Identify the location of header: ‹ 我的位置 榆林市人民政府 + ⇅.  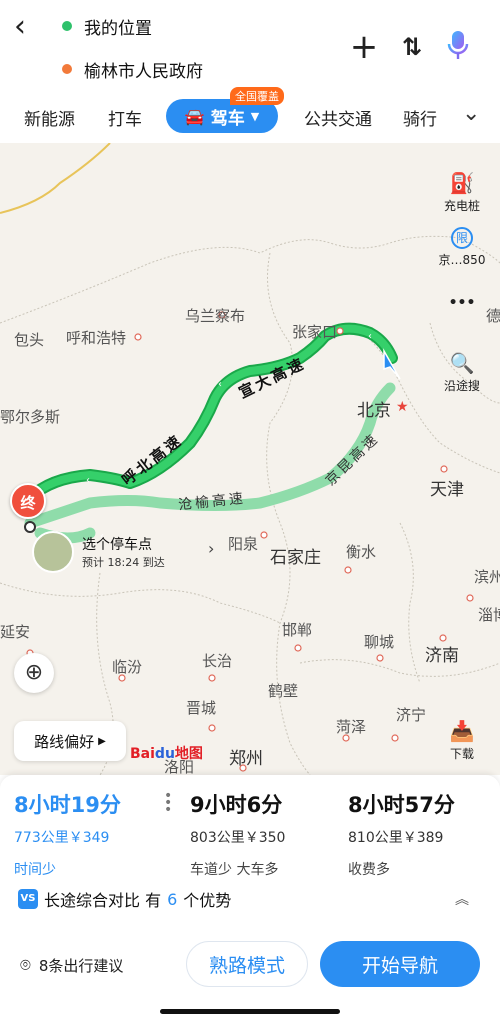
(250, 47).